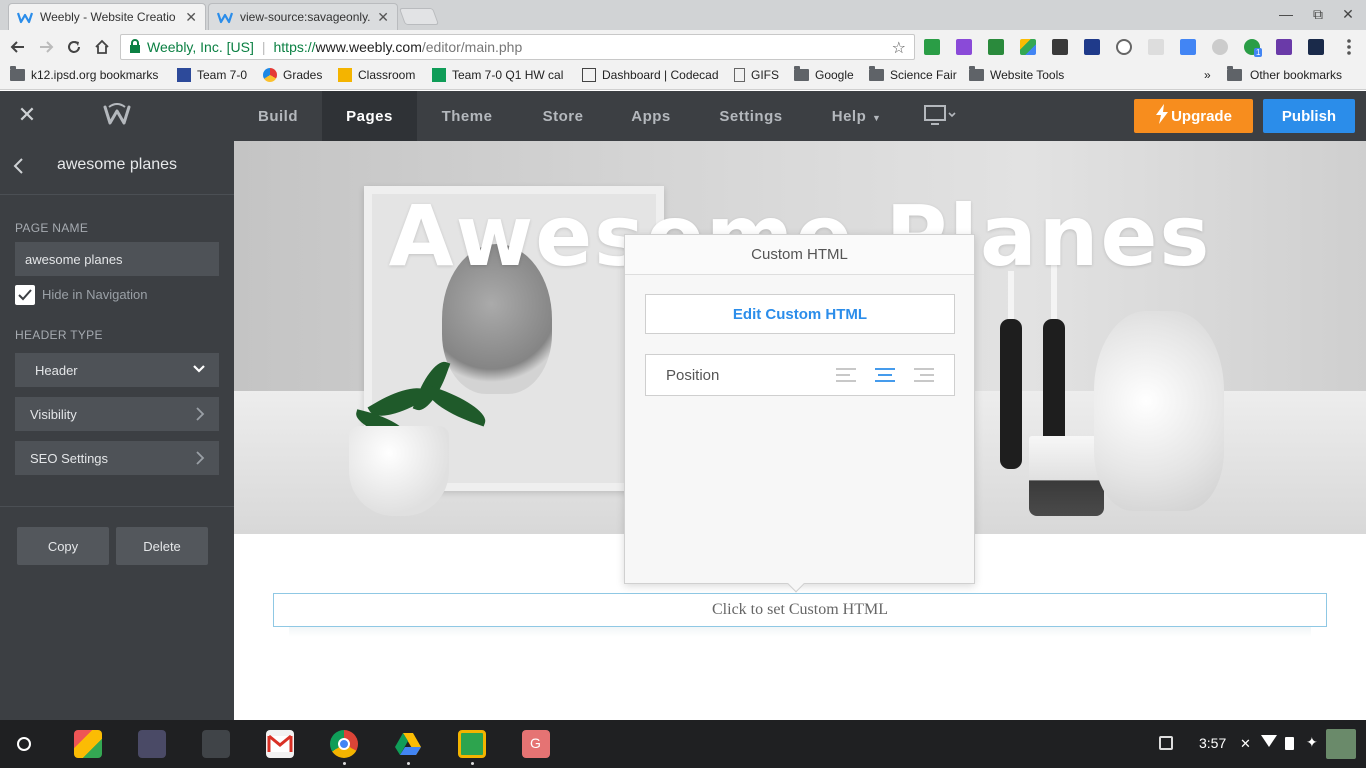 The width and height of the screenshot is (1366, 768). I want to click on device-preview-icon, so click(940, 117).